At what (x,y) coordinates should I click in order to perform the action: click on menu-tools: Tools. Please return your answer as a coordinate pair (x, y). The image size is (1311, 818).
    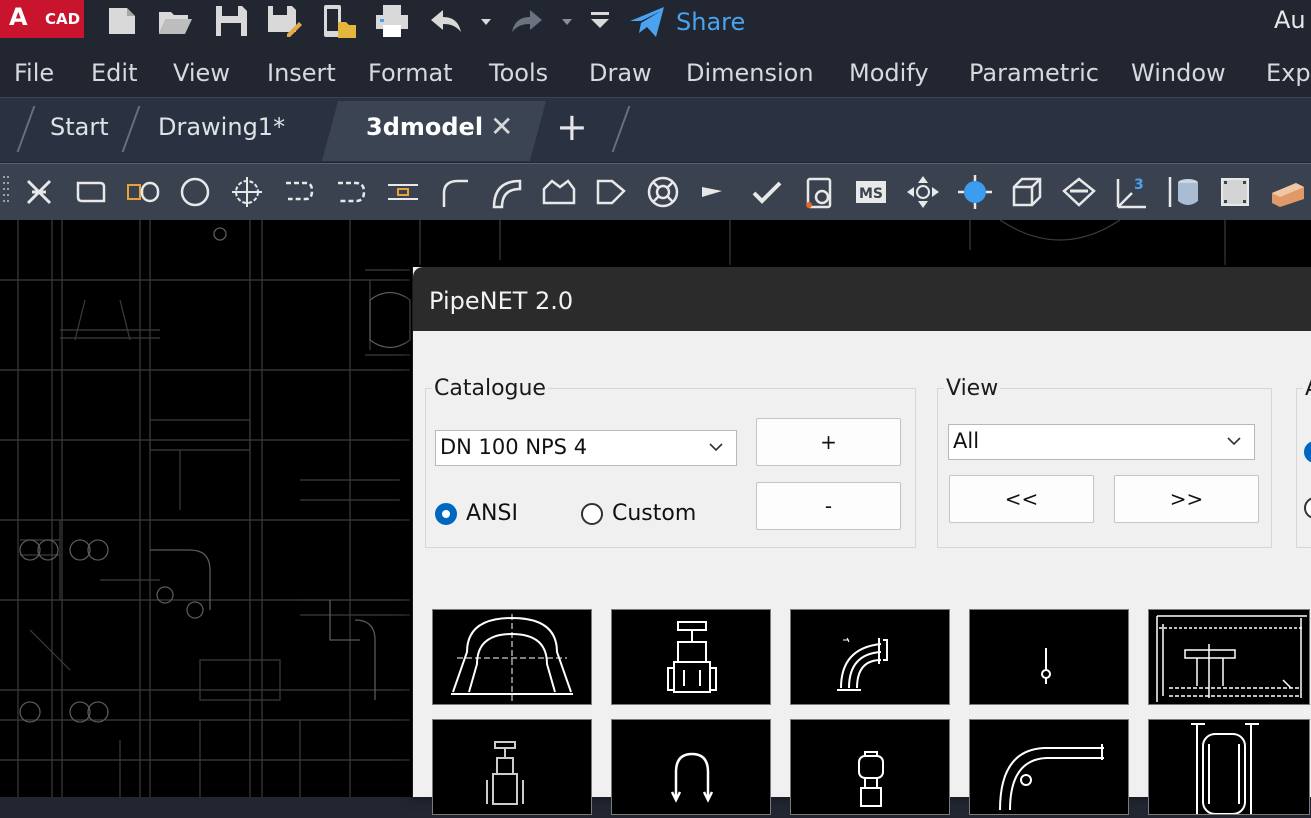
    Looking at the image, I should click on (518, 73).